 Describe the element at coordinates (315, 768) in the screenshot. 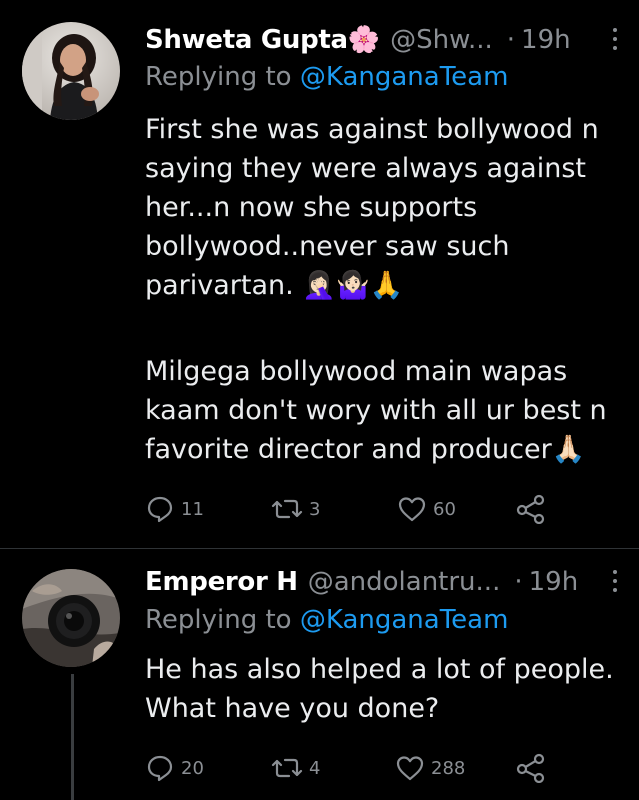

I see `retweet-count: 4` at that location.